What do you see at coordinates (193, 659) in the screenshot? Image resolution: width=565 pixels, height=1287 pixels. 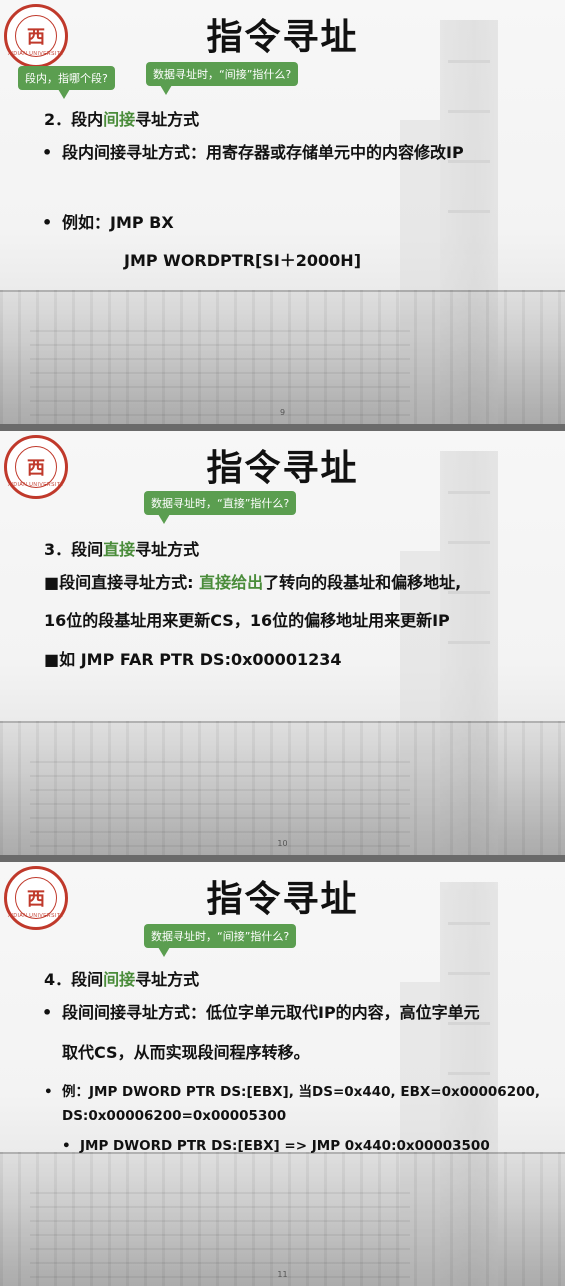 I see `body-line: ■如 JMP FAR PTR DS:0x00001234` at bounding box center [193, 659].